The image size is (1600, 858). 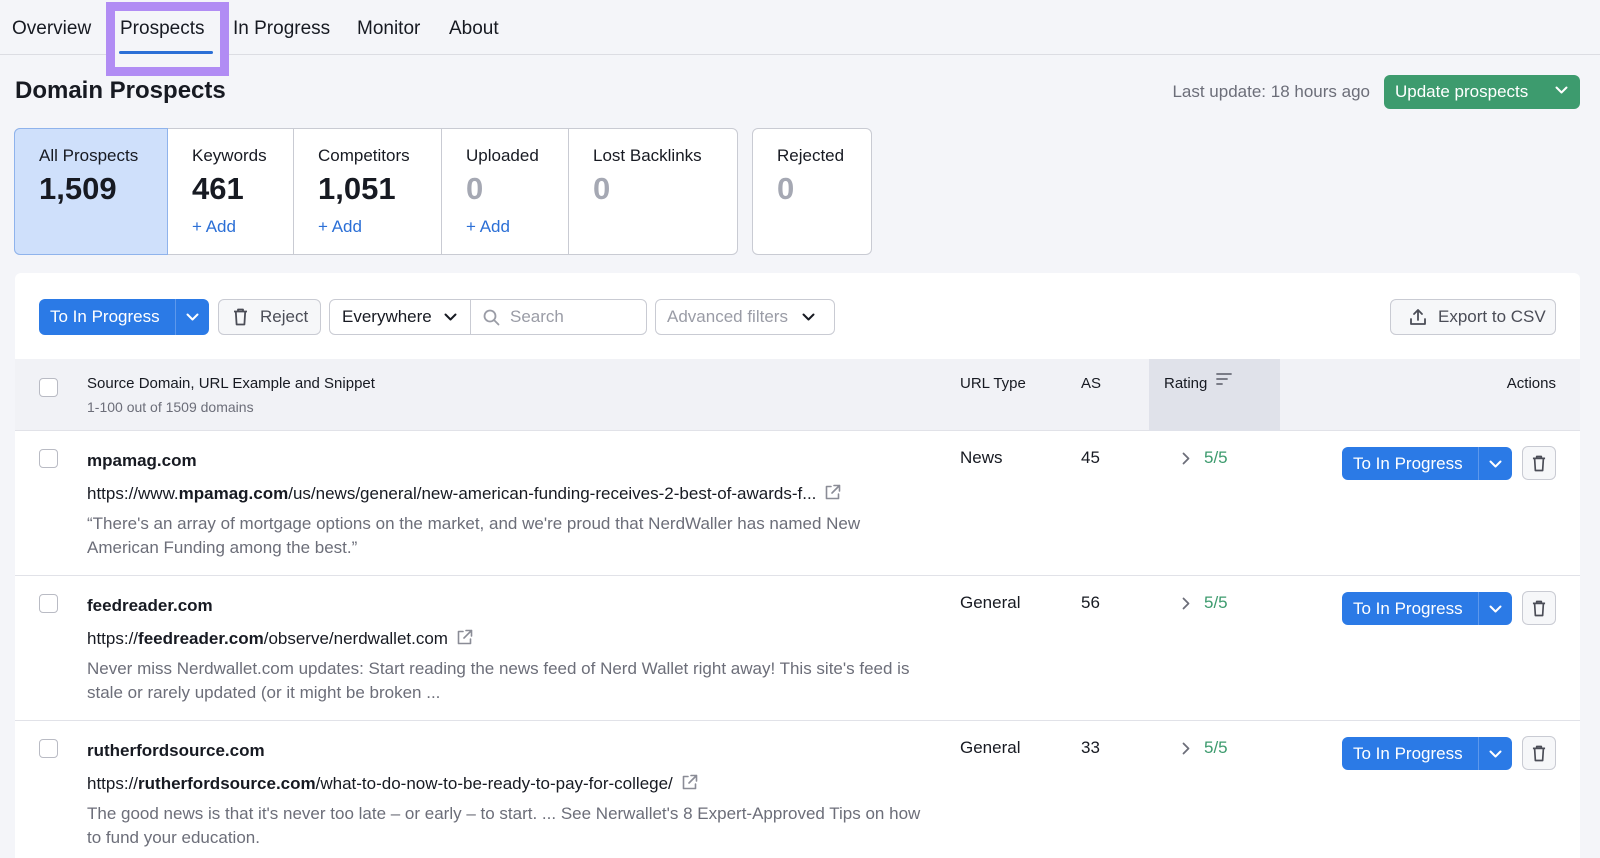 What do you see at coordinates (1090, 747) in the screenshot?
I see `authority-score: 33` at bounding box center [1090, 747].